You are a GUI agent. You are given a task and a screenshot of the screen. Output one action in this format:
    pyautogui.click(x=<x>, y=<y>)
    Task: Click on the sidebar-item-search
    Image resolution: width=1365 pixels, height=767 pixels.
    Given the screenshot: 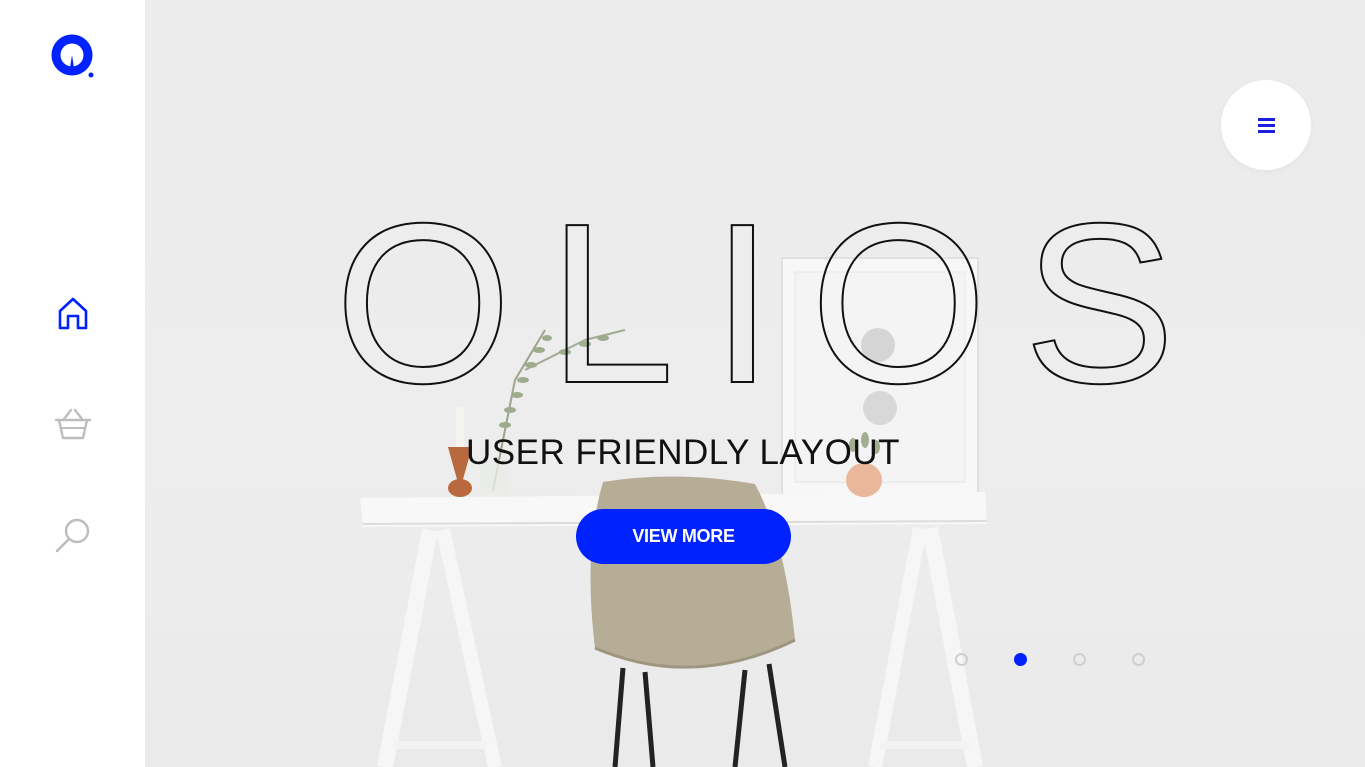 What is the action you would take?
    pyautogui.click(x=73, y=535)
    